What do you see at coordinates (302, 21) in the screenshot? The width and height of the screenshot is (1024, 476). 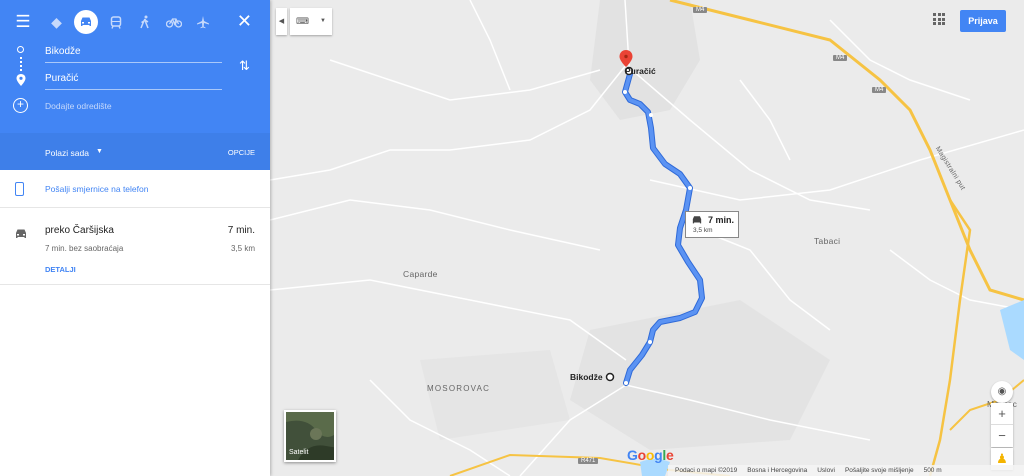 I see `keyboard-icon: ⌨` at bounding box center [302, 21].